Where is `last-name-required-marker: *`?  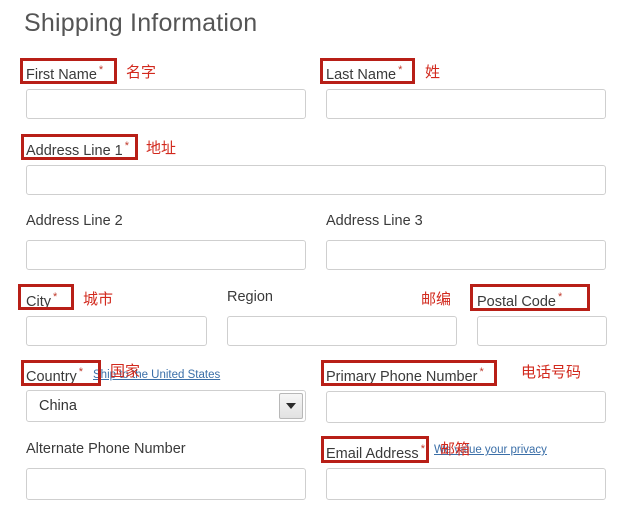 last-name-required-marker: * is located at coordinates (400, 70).